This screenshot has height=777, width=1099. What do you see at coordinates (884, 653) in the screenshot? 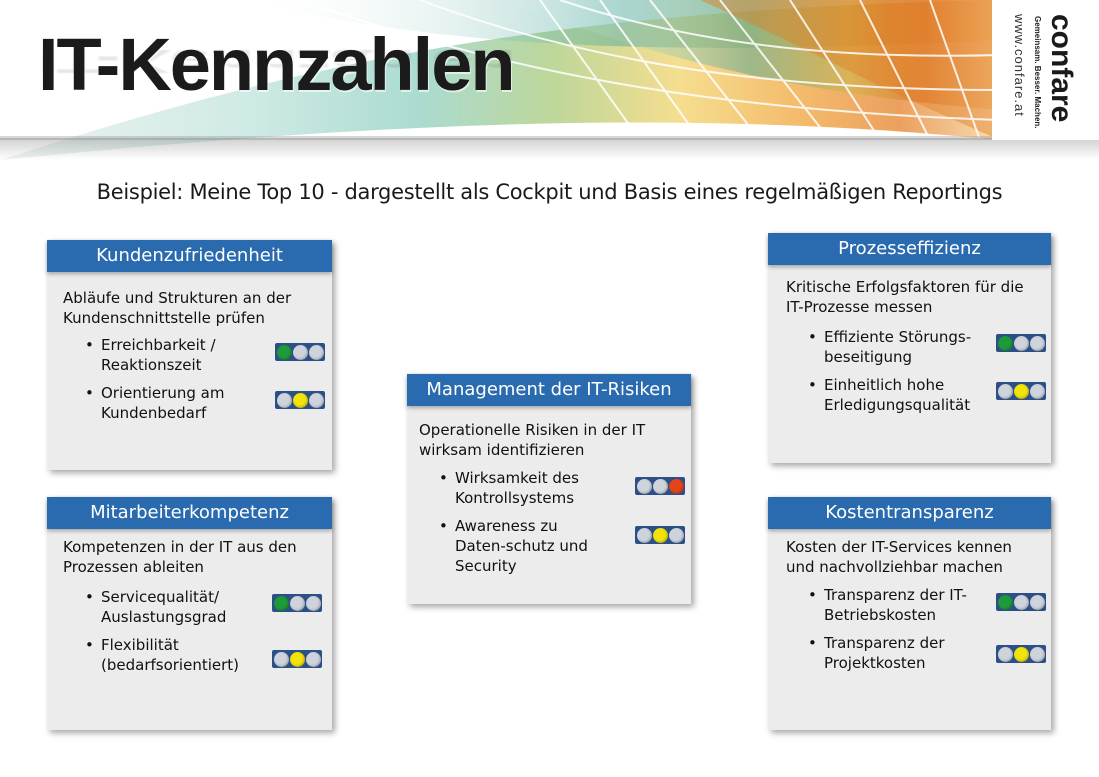
I see `kpi-label: Transparenz der Projektkosten` at bounding box center [884, 653].